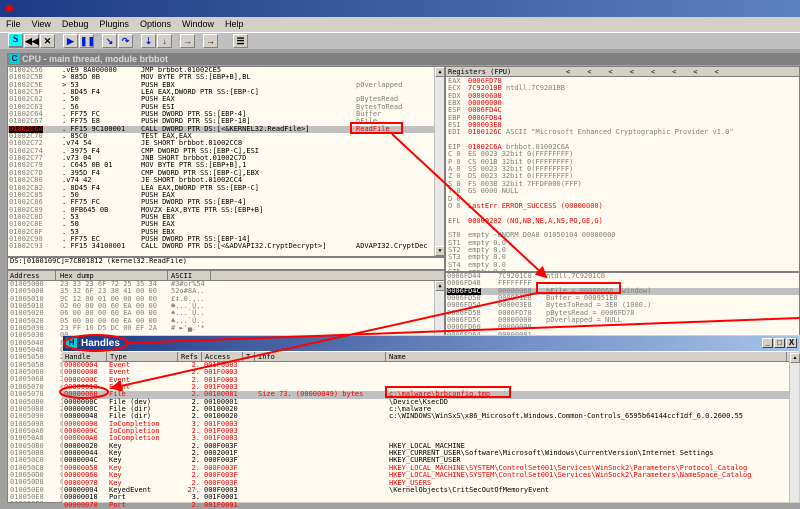 The height and width of the screenshot is (509, 800). I want to click on flag-name: O 0, so click(454, 205).